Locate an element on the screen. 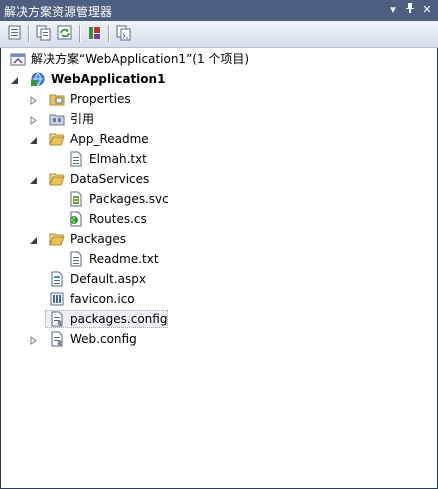  tree-item-references: 引用 is located at coordinates (219, 119).